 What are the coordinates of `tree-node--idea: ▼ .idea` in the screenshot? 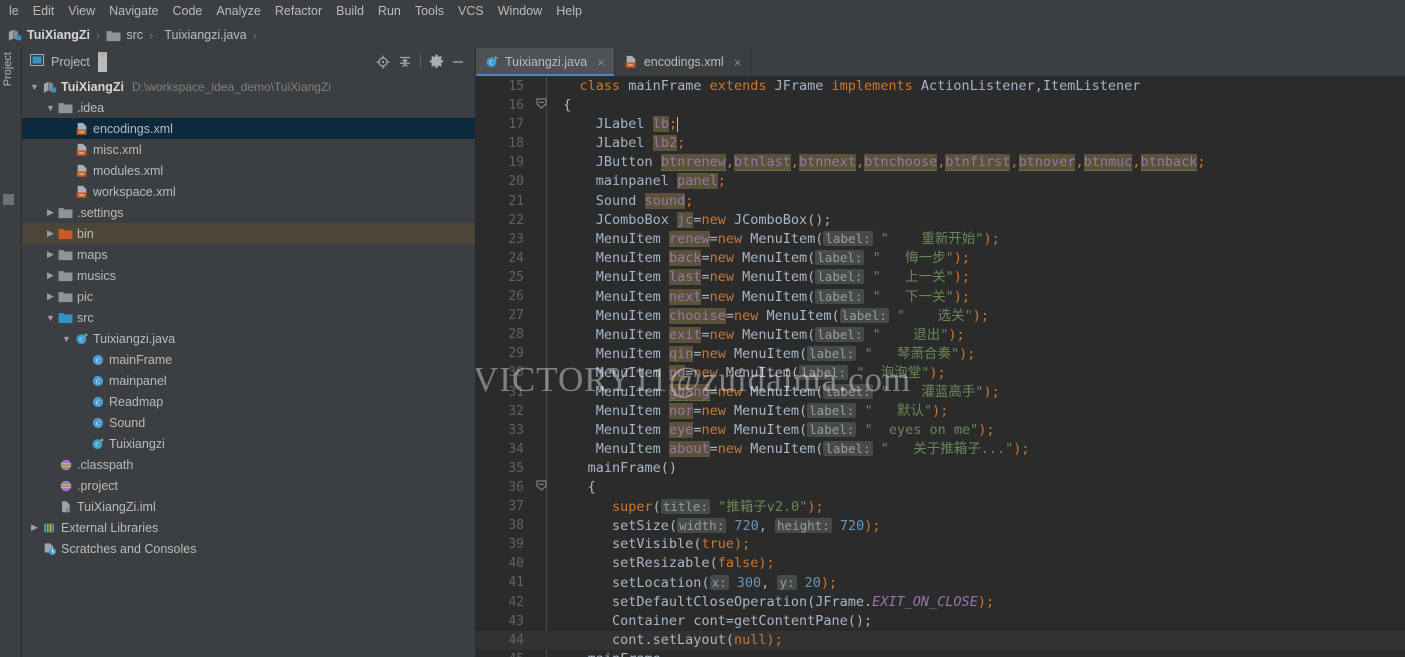 It's located at (248, 107).